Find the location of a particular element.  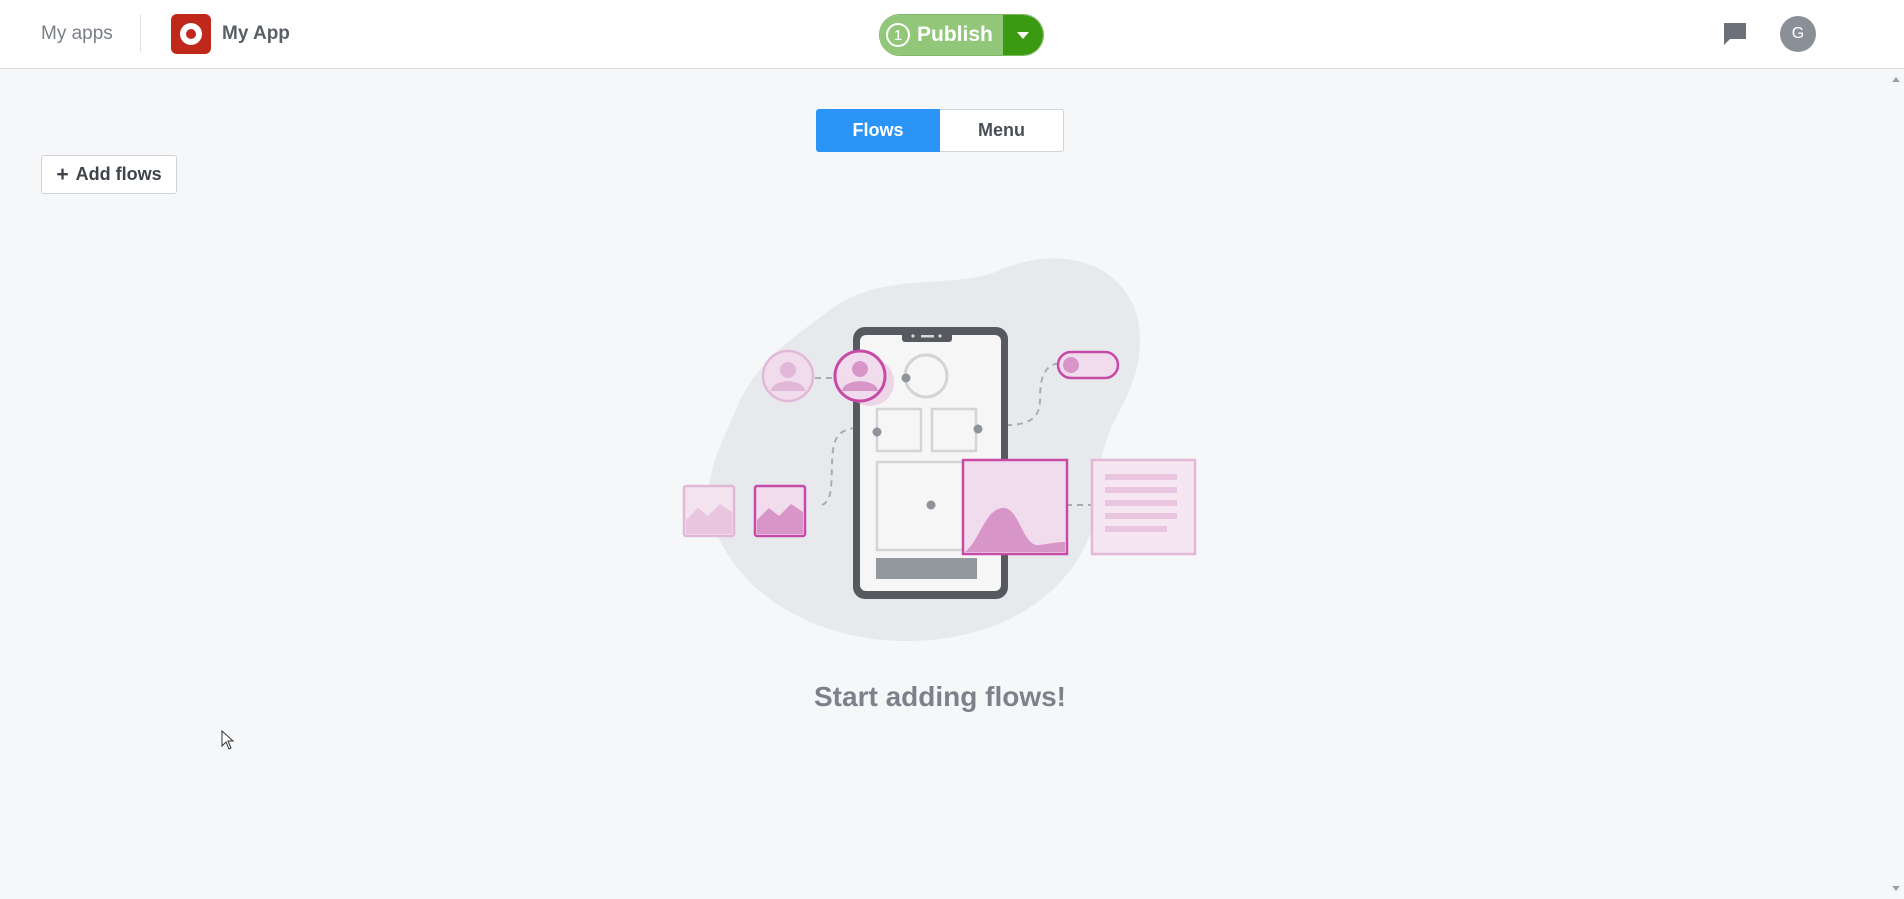

publish-label: Publish is located at coordinates (955, 34).